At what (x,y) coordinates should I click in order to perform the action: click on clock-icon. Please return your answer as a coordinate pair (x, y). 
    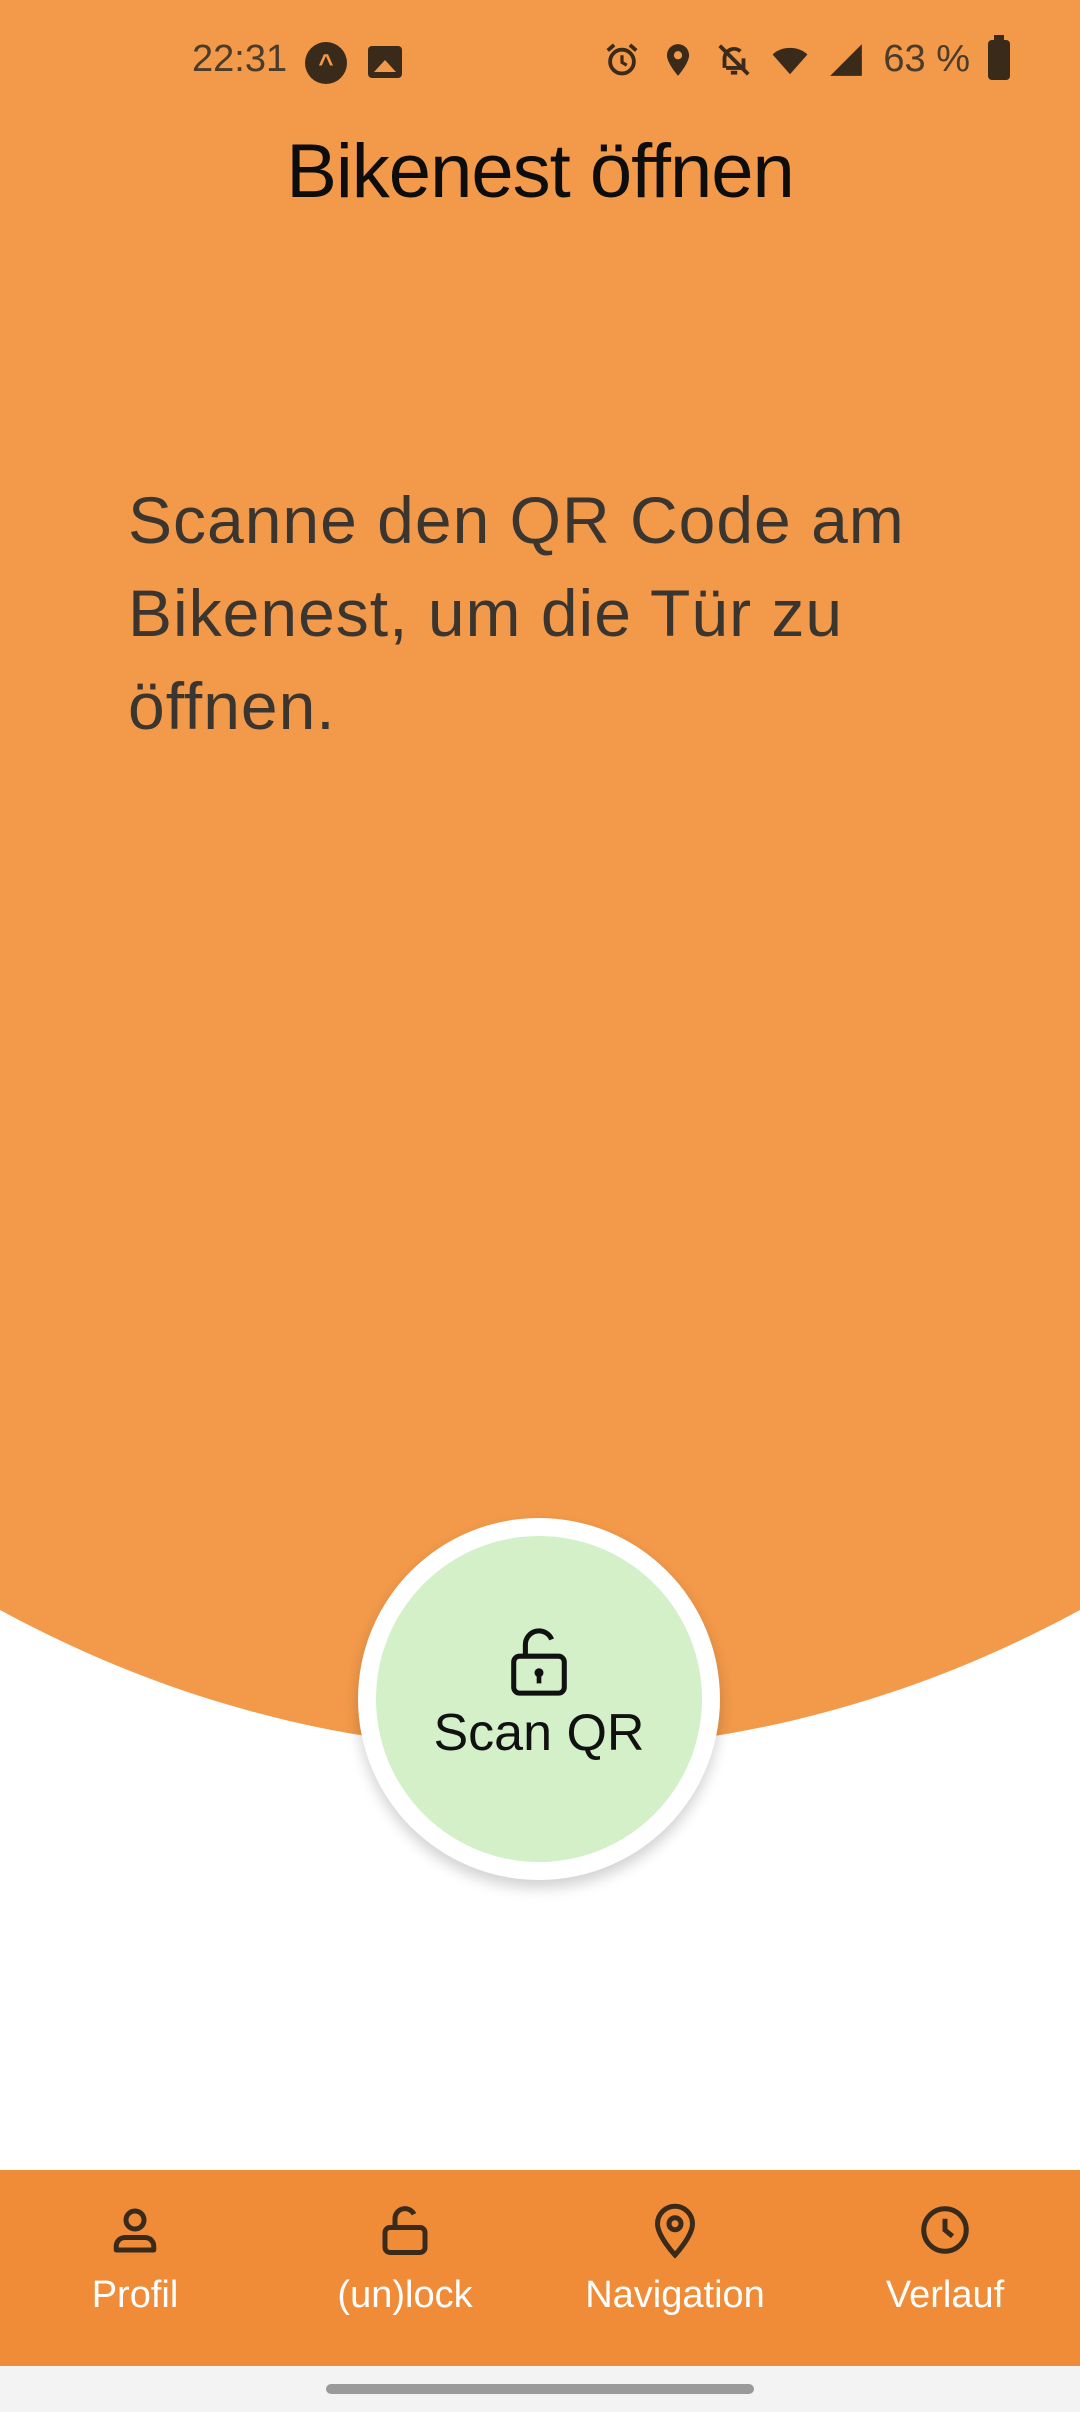
    Looking at the image, I should click on (945, 2230).